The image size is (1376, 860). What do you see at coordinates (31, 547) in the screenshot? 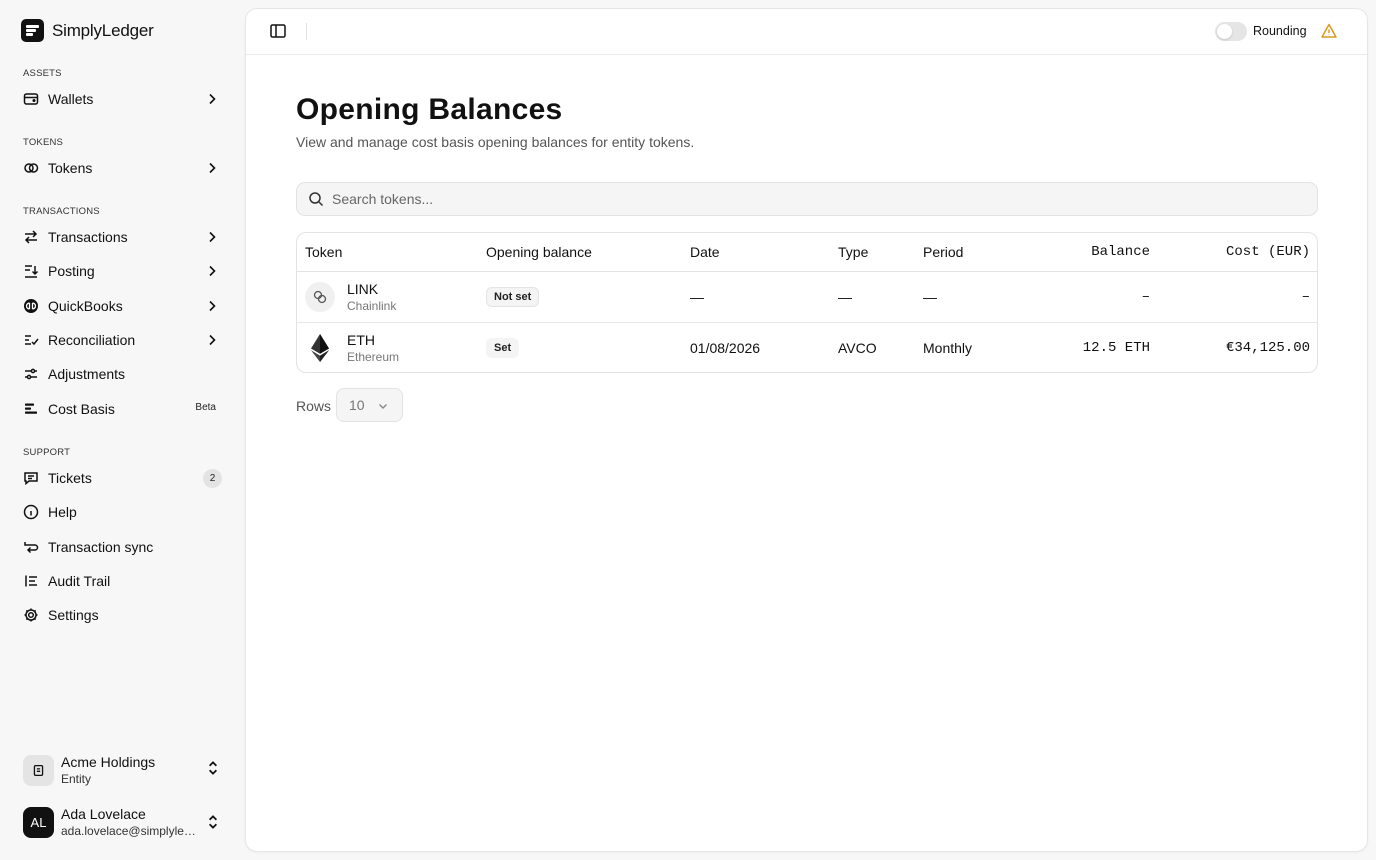
I see `sync-arrow-icon` at bounding box center [31, 547].